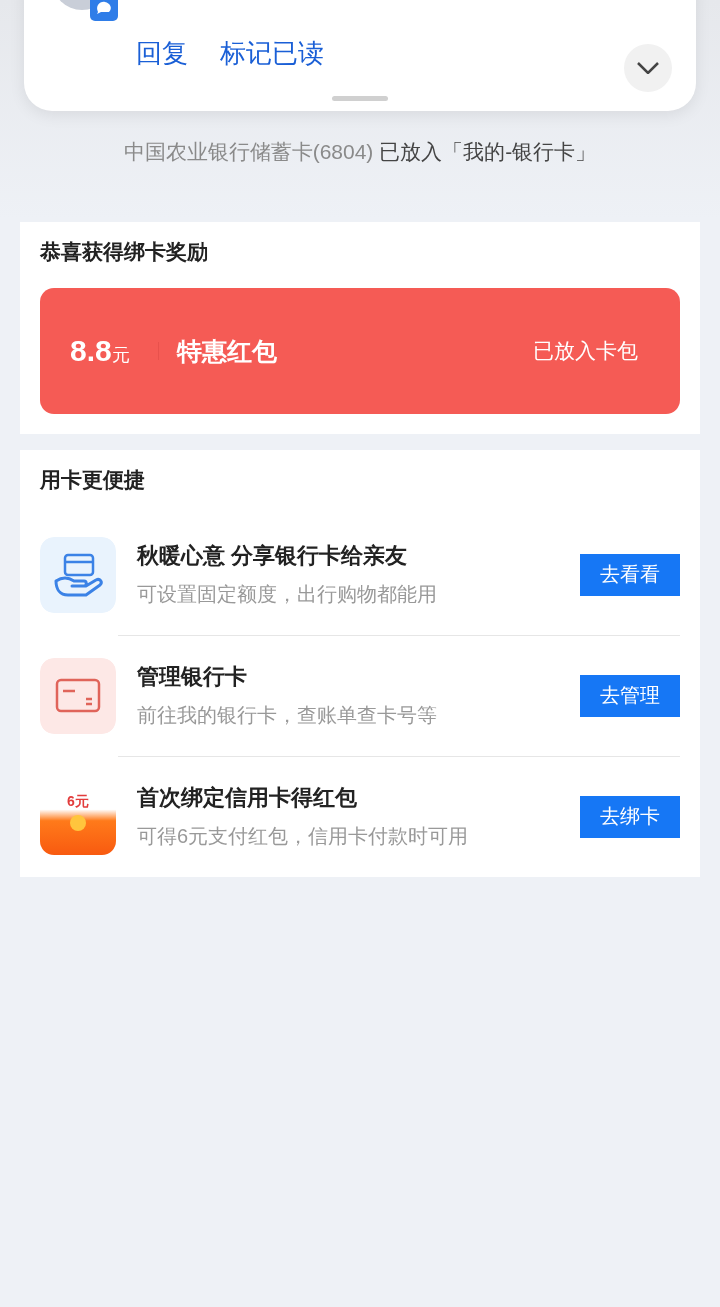 The image size is (720, 1307). I want to click on coupon-card: 8.8元 特惠红包 已放入卡包, so click(360, 351).